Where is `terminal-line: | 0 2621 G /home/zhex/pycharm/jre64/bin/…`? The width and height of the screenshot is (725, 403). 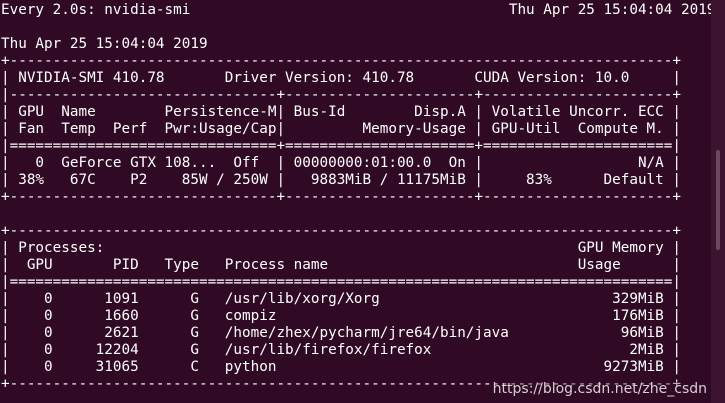
terminal-line: | 0 2621 G /home/zhex/pycharm/jre64/bin/… is located at coordinates (341, 333).